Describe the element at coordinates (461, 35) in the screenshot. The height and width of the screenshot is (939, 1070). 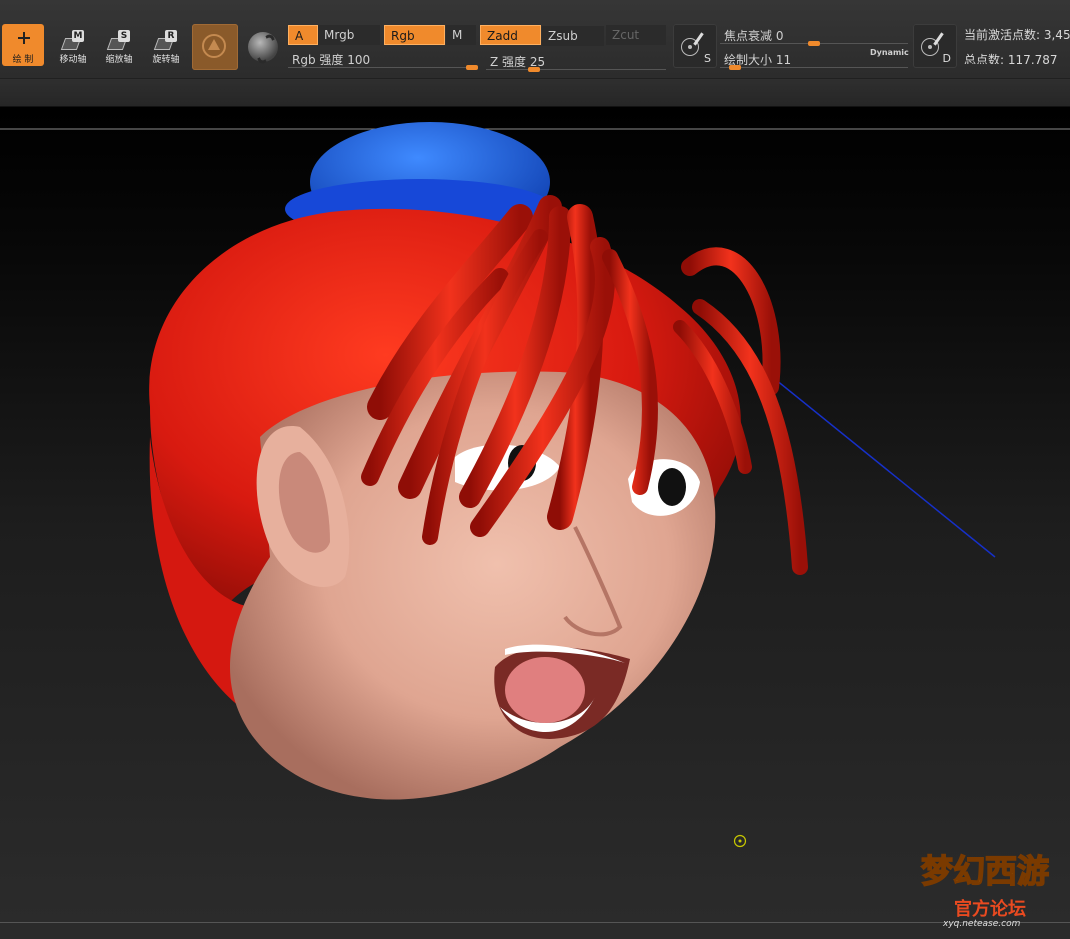
I see `toggle-m: M` at that location.